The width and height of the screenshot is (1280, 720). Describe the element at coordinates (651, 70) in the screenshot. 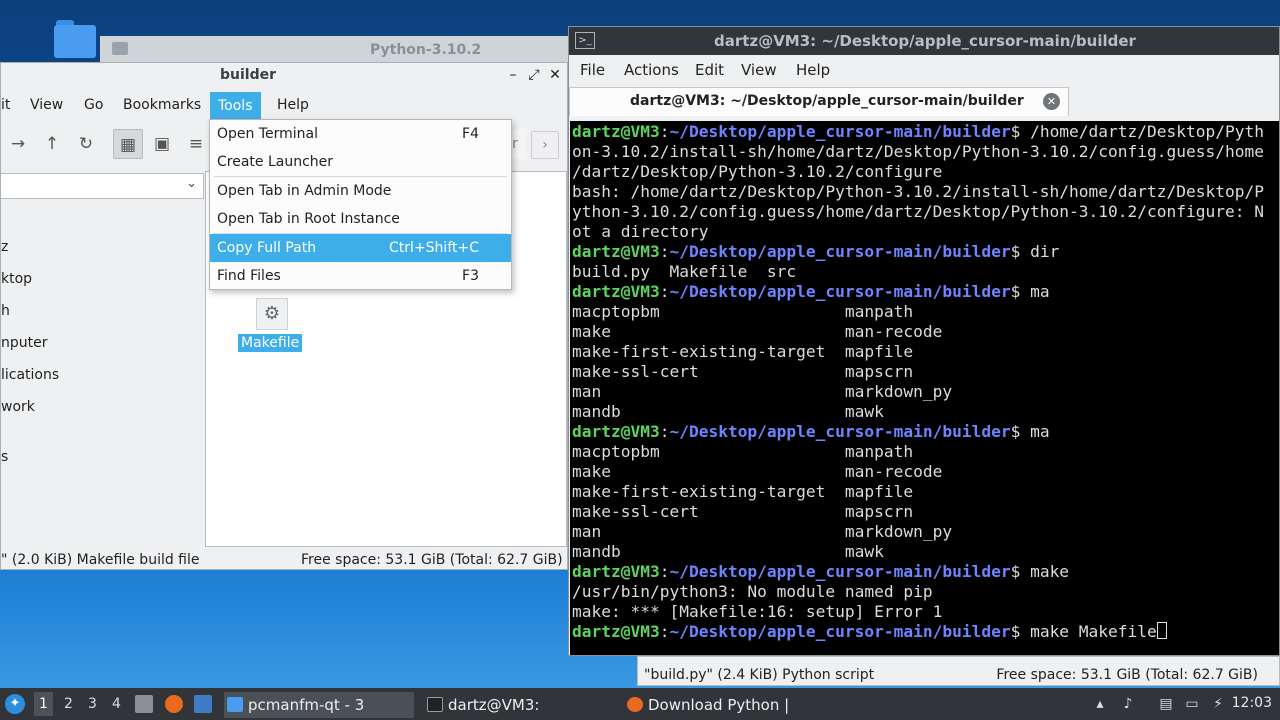

I see `menu-actions: Actions` at that location.